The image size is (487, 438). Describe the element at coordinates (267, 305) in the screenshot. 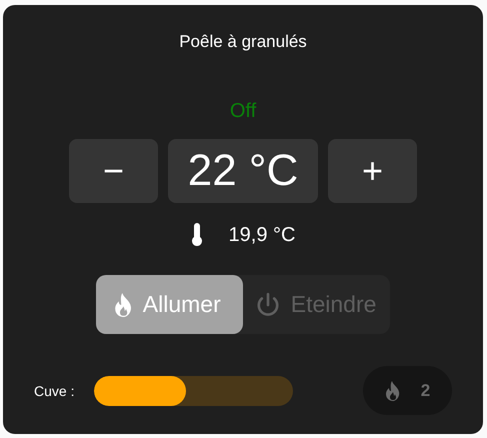

I see `power-icon` at that location.